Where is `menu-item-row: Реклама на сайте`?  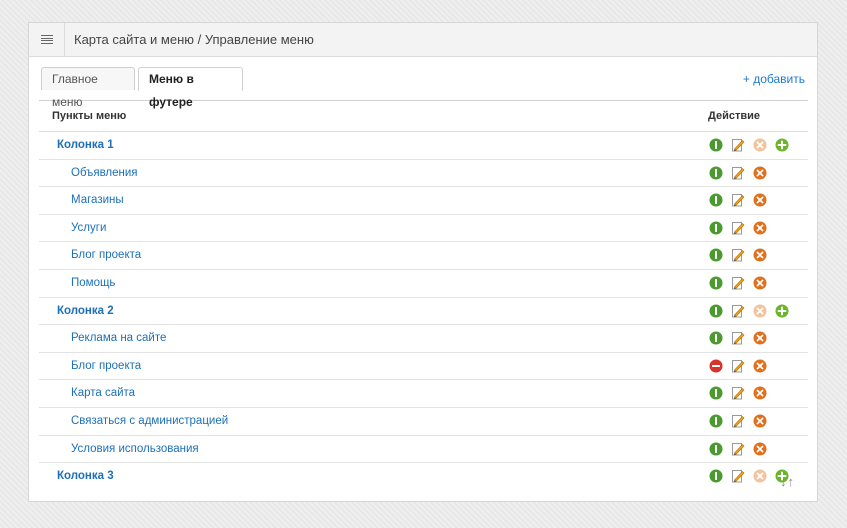
menu-item-row: Реклама на сайте is located at coordinates (423, 339).